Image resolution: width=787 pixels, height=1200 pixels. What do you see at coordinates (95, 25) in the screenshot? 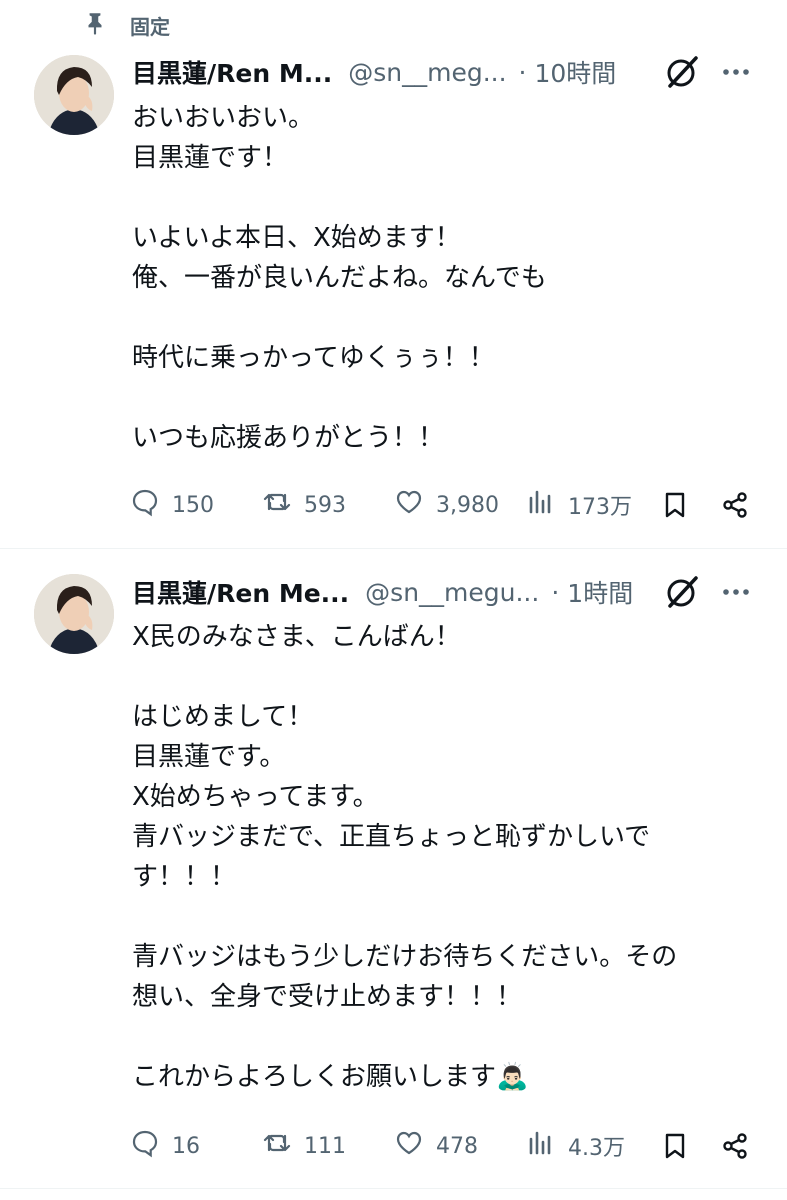
I see `pin-icon` at bounding box center [95, 25].